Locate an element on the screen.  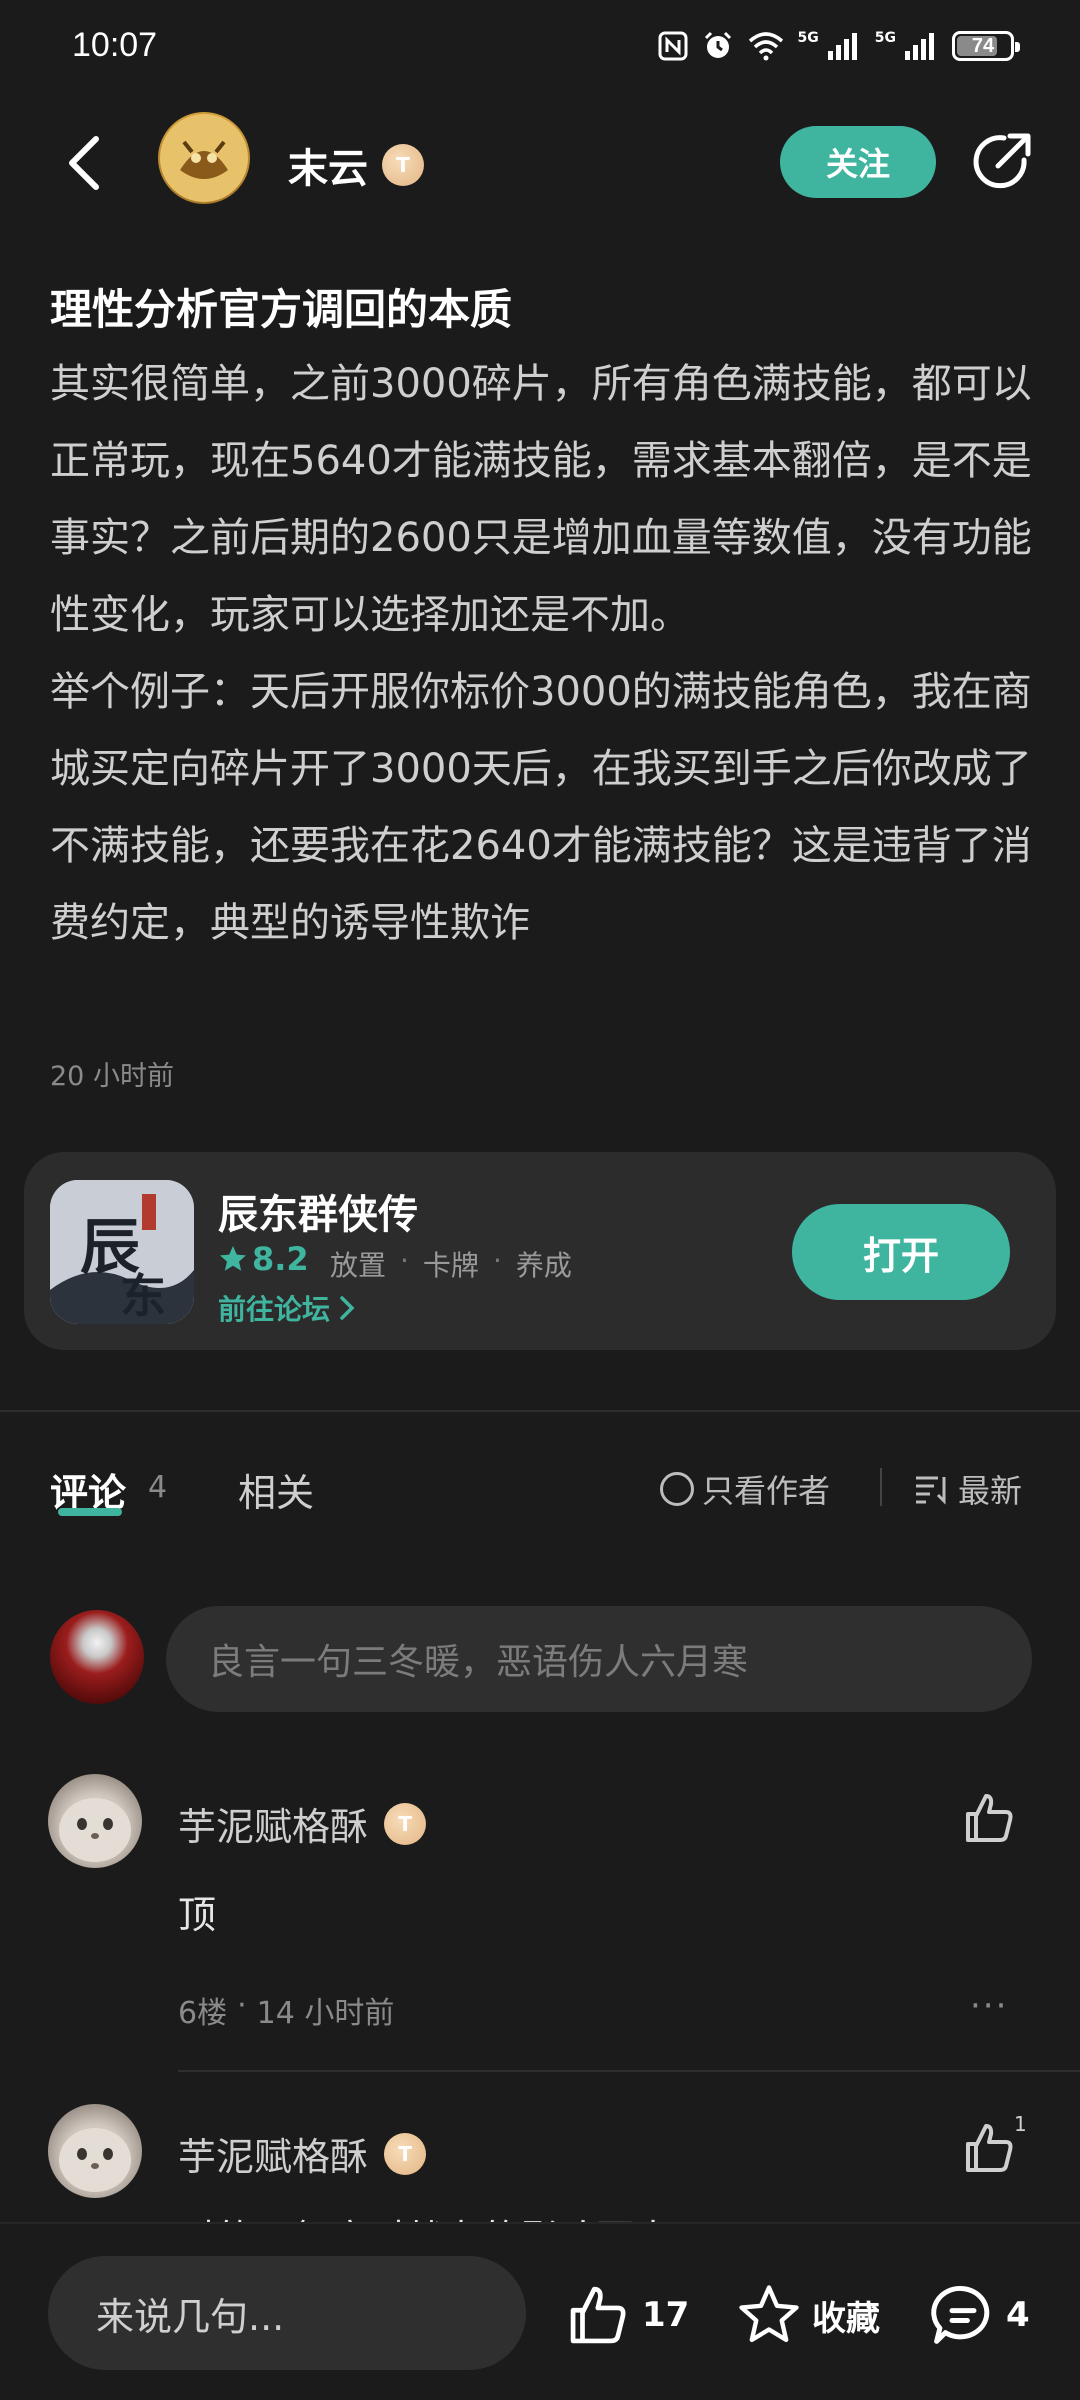
forum-link: 前往论坛 is located at coordinates (287, 1308).